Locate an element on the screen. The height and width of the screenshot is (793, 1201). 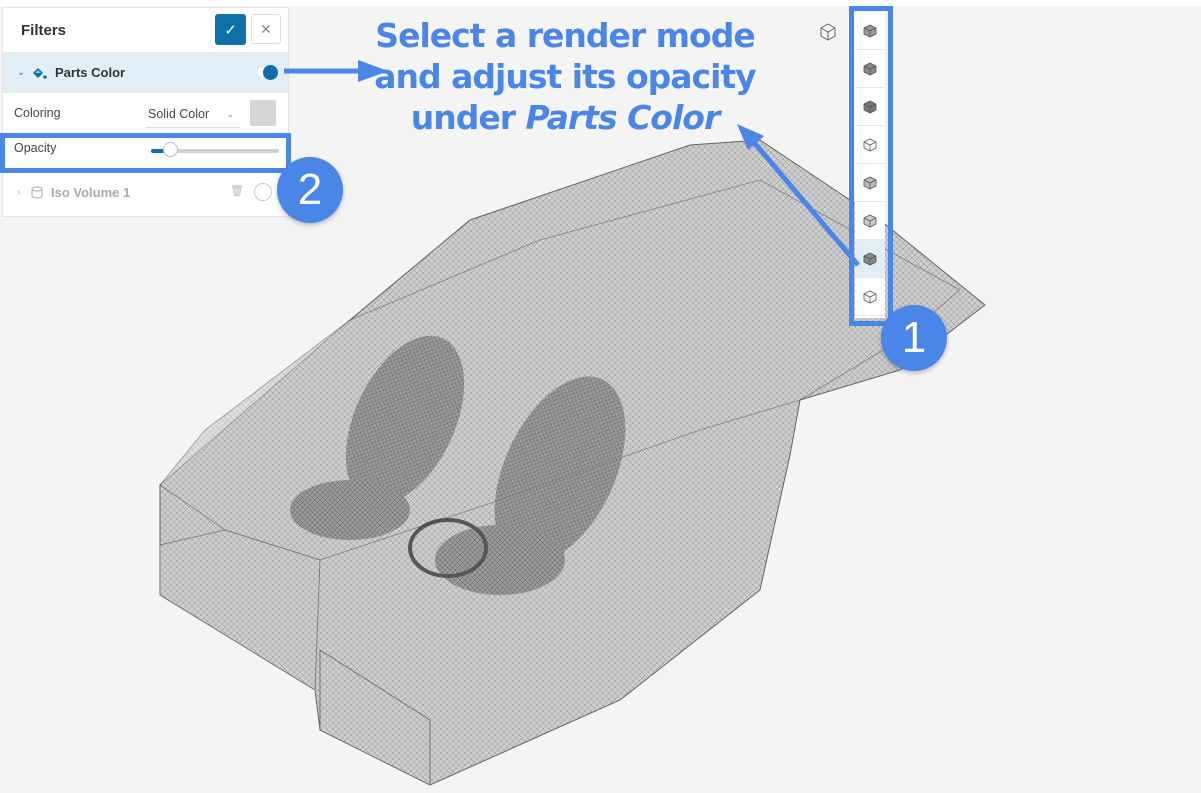
arrow-to-text-from-toolbar is located at coordinates (805, 202).